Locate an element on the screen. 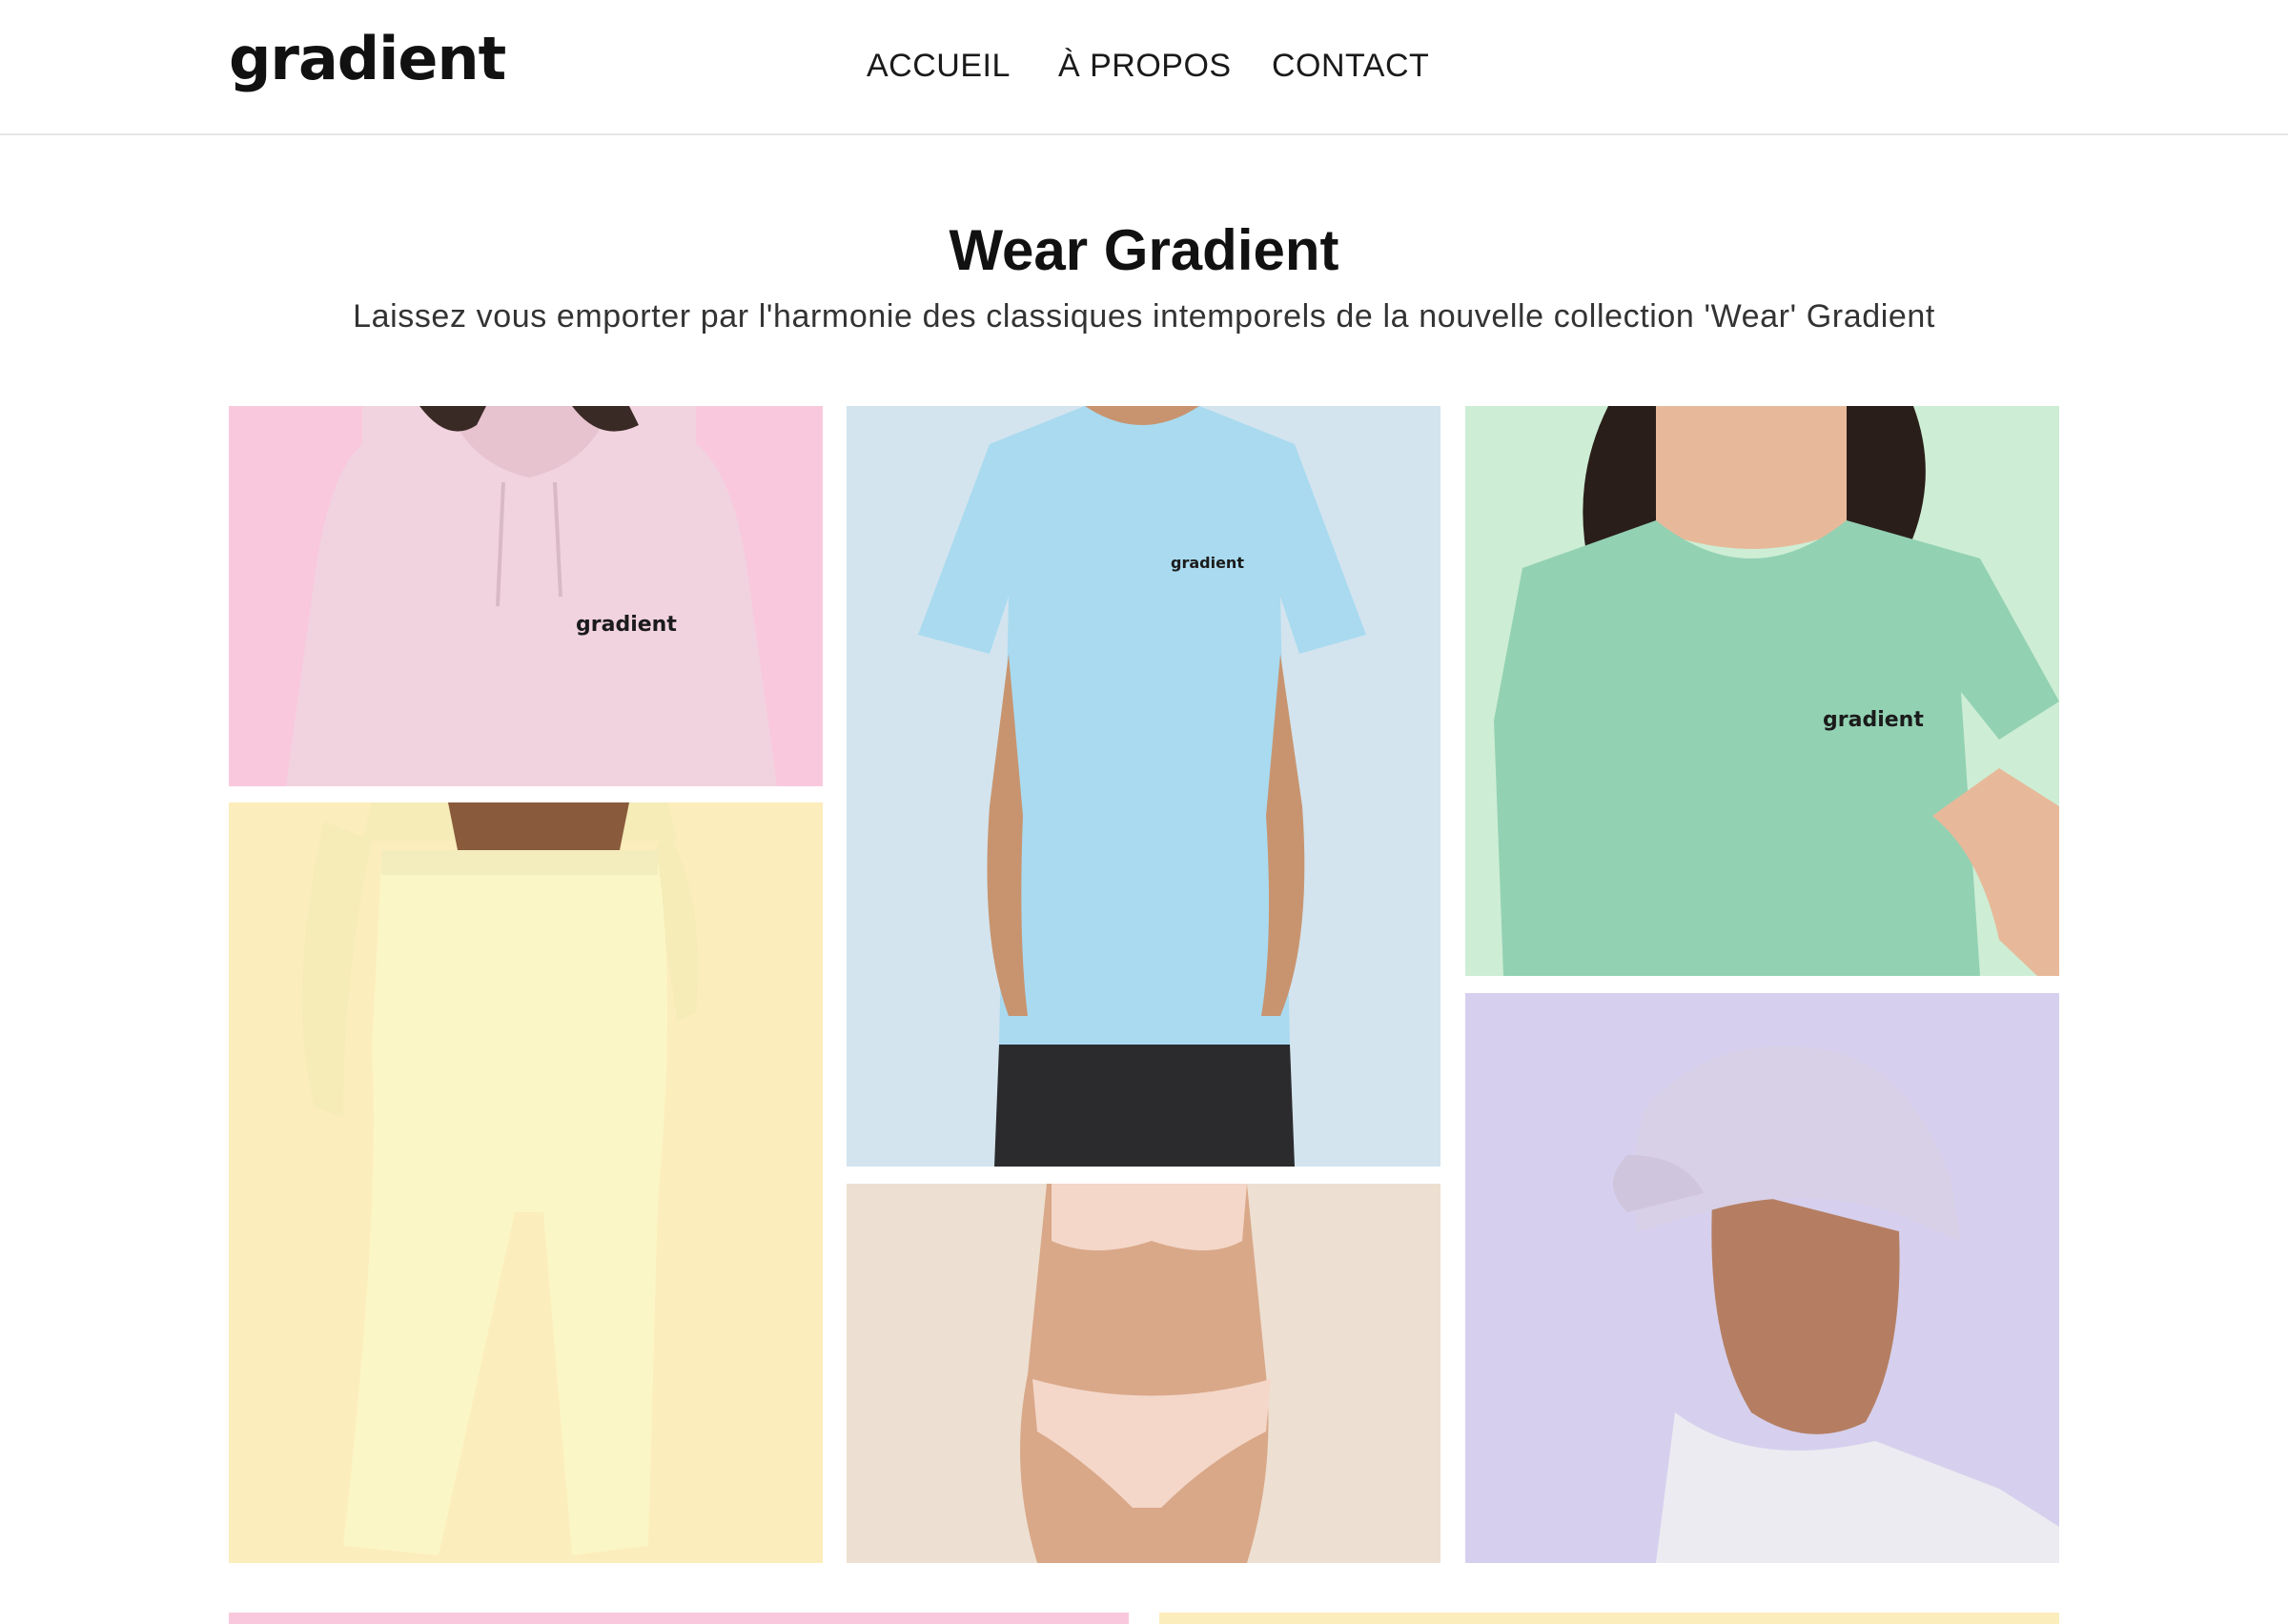 This screenshot has width=2288, height=1624. lavender-cap-image is located at coordinates (1762, 1278).